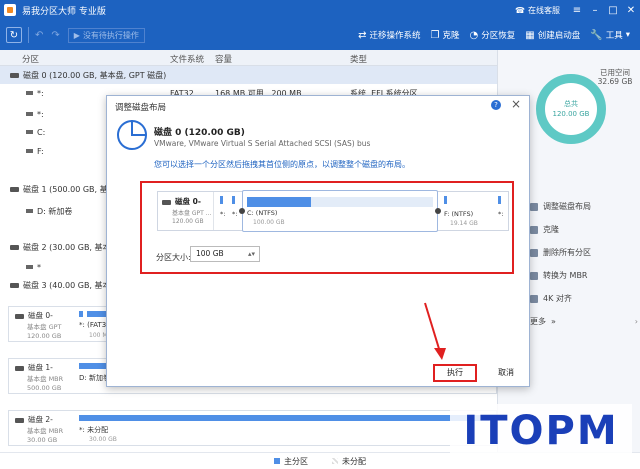 The image size is (640, 469). Describe the element at coordinates (580, 298) in the screenshot. I see `align-4k-action: 4K 对齐` at that location.